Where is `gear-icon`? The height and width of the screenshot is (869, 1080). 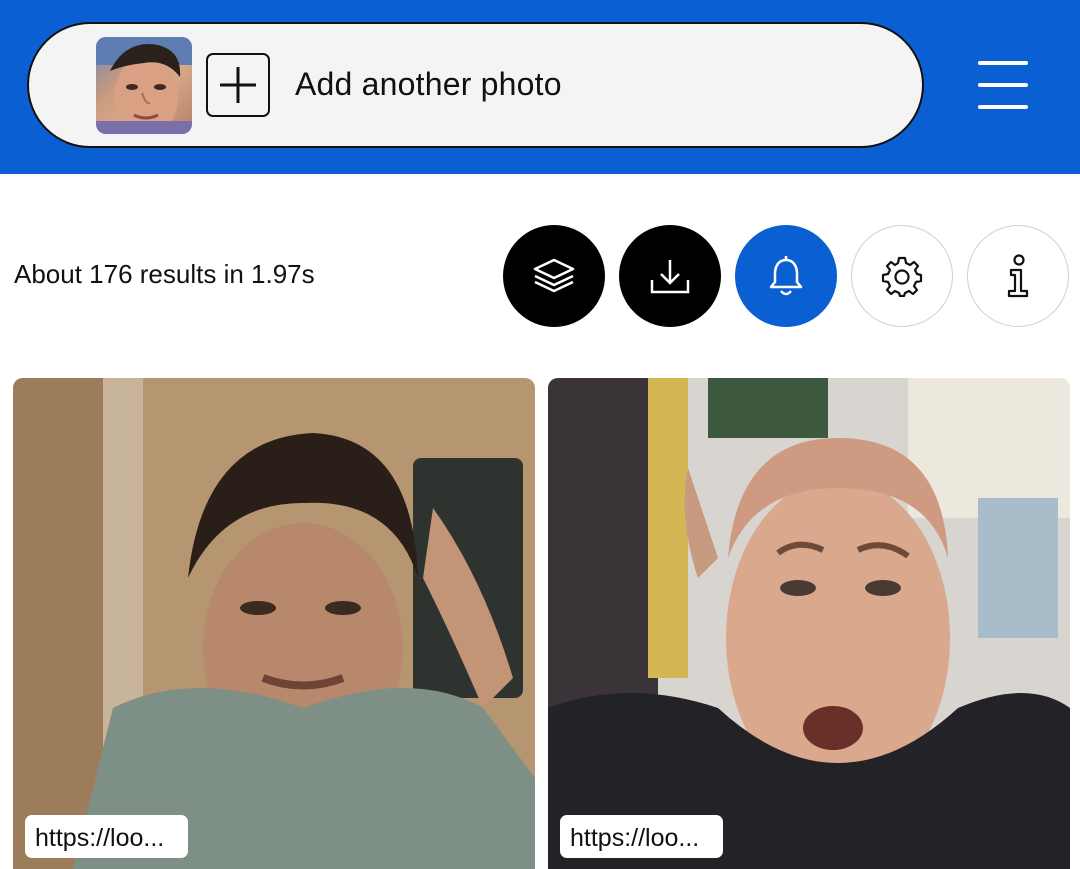 gear-icon is located at coordinates (902, 276).